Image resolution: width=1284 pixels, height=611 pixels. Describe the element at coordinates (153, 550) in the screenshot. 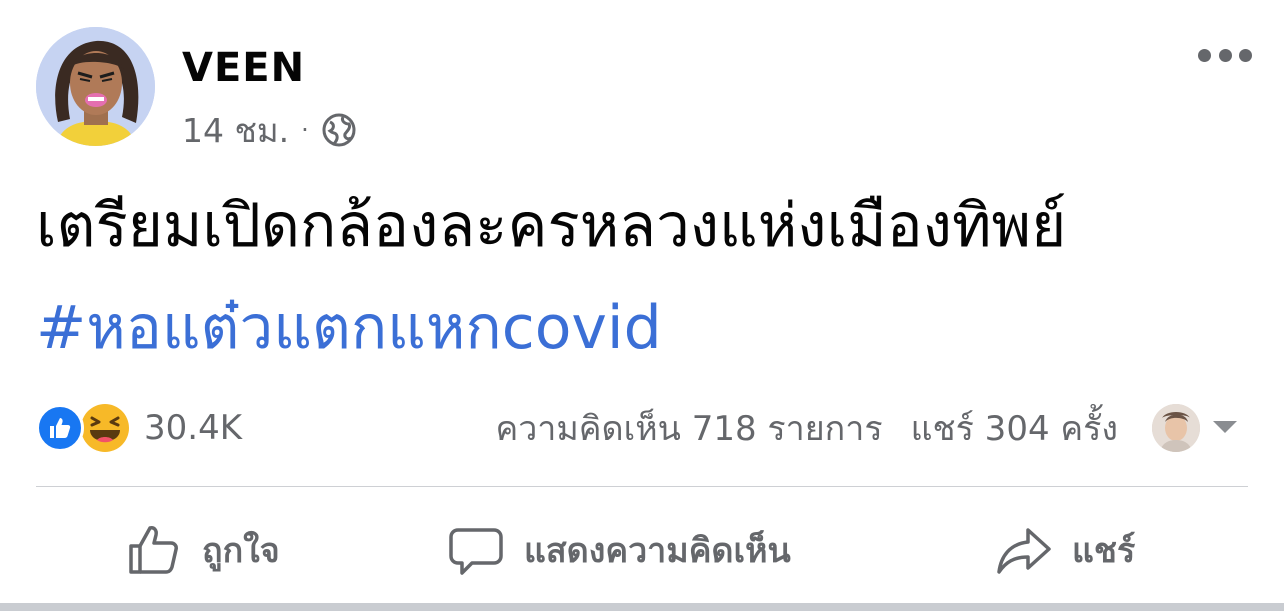

I see `thumbs-up-icon` at that location.